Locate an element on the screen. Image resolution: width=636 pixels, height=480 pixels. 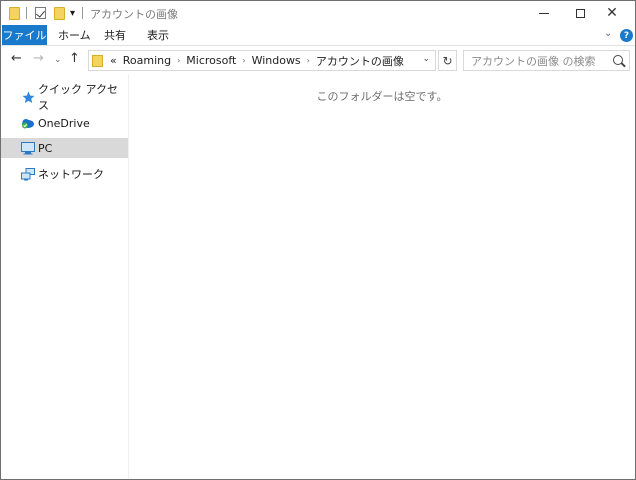
expand-ribbon-icon: ⌄ is located at coordinates (608, 33).